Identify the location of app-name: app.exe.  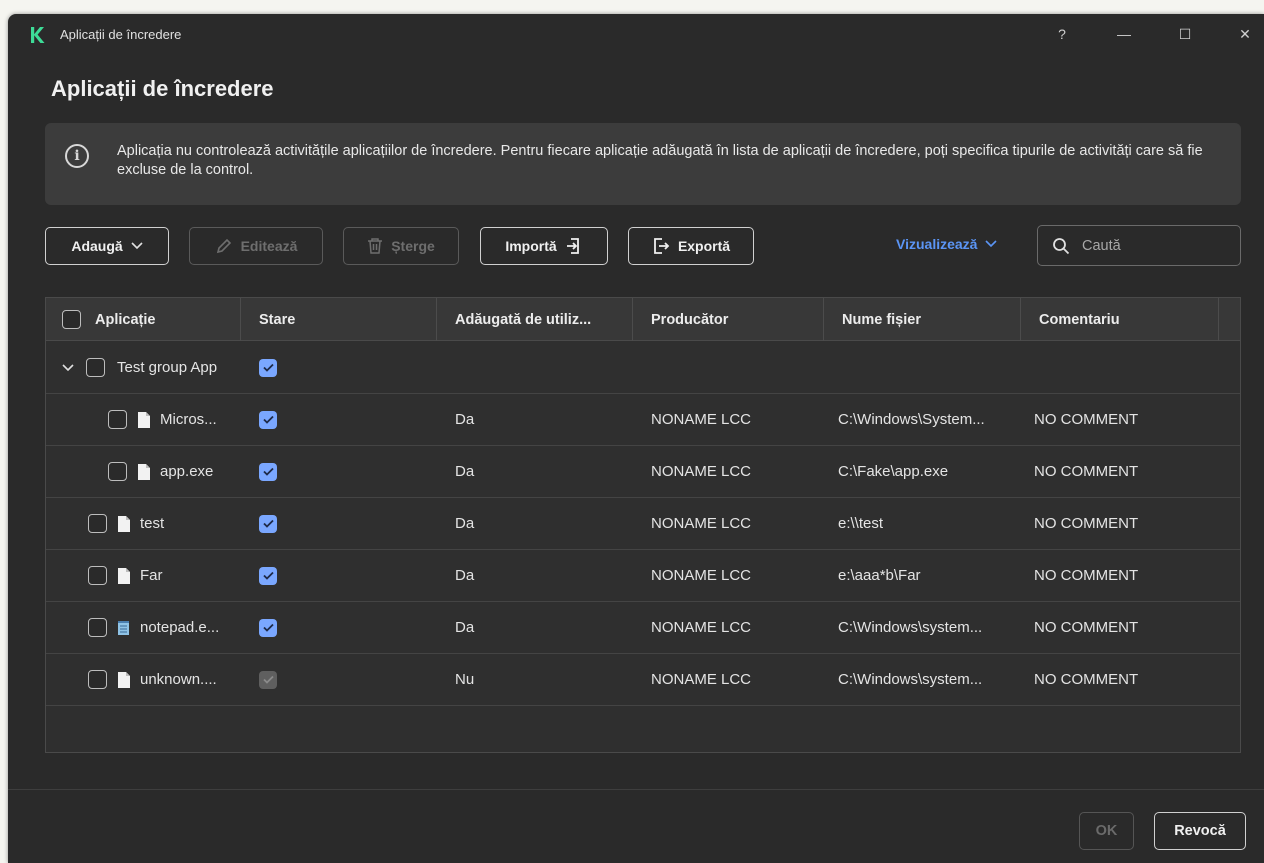
(187, 471).